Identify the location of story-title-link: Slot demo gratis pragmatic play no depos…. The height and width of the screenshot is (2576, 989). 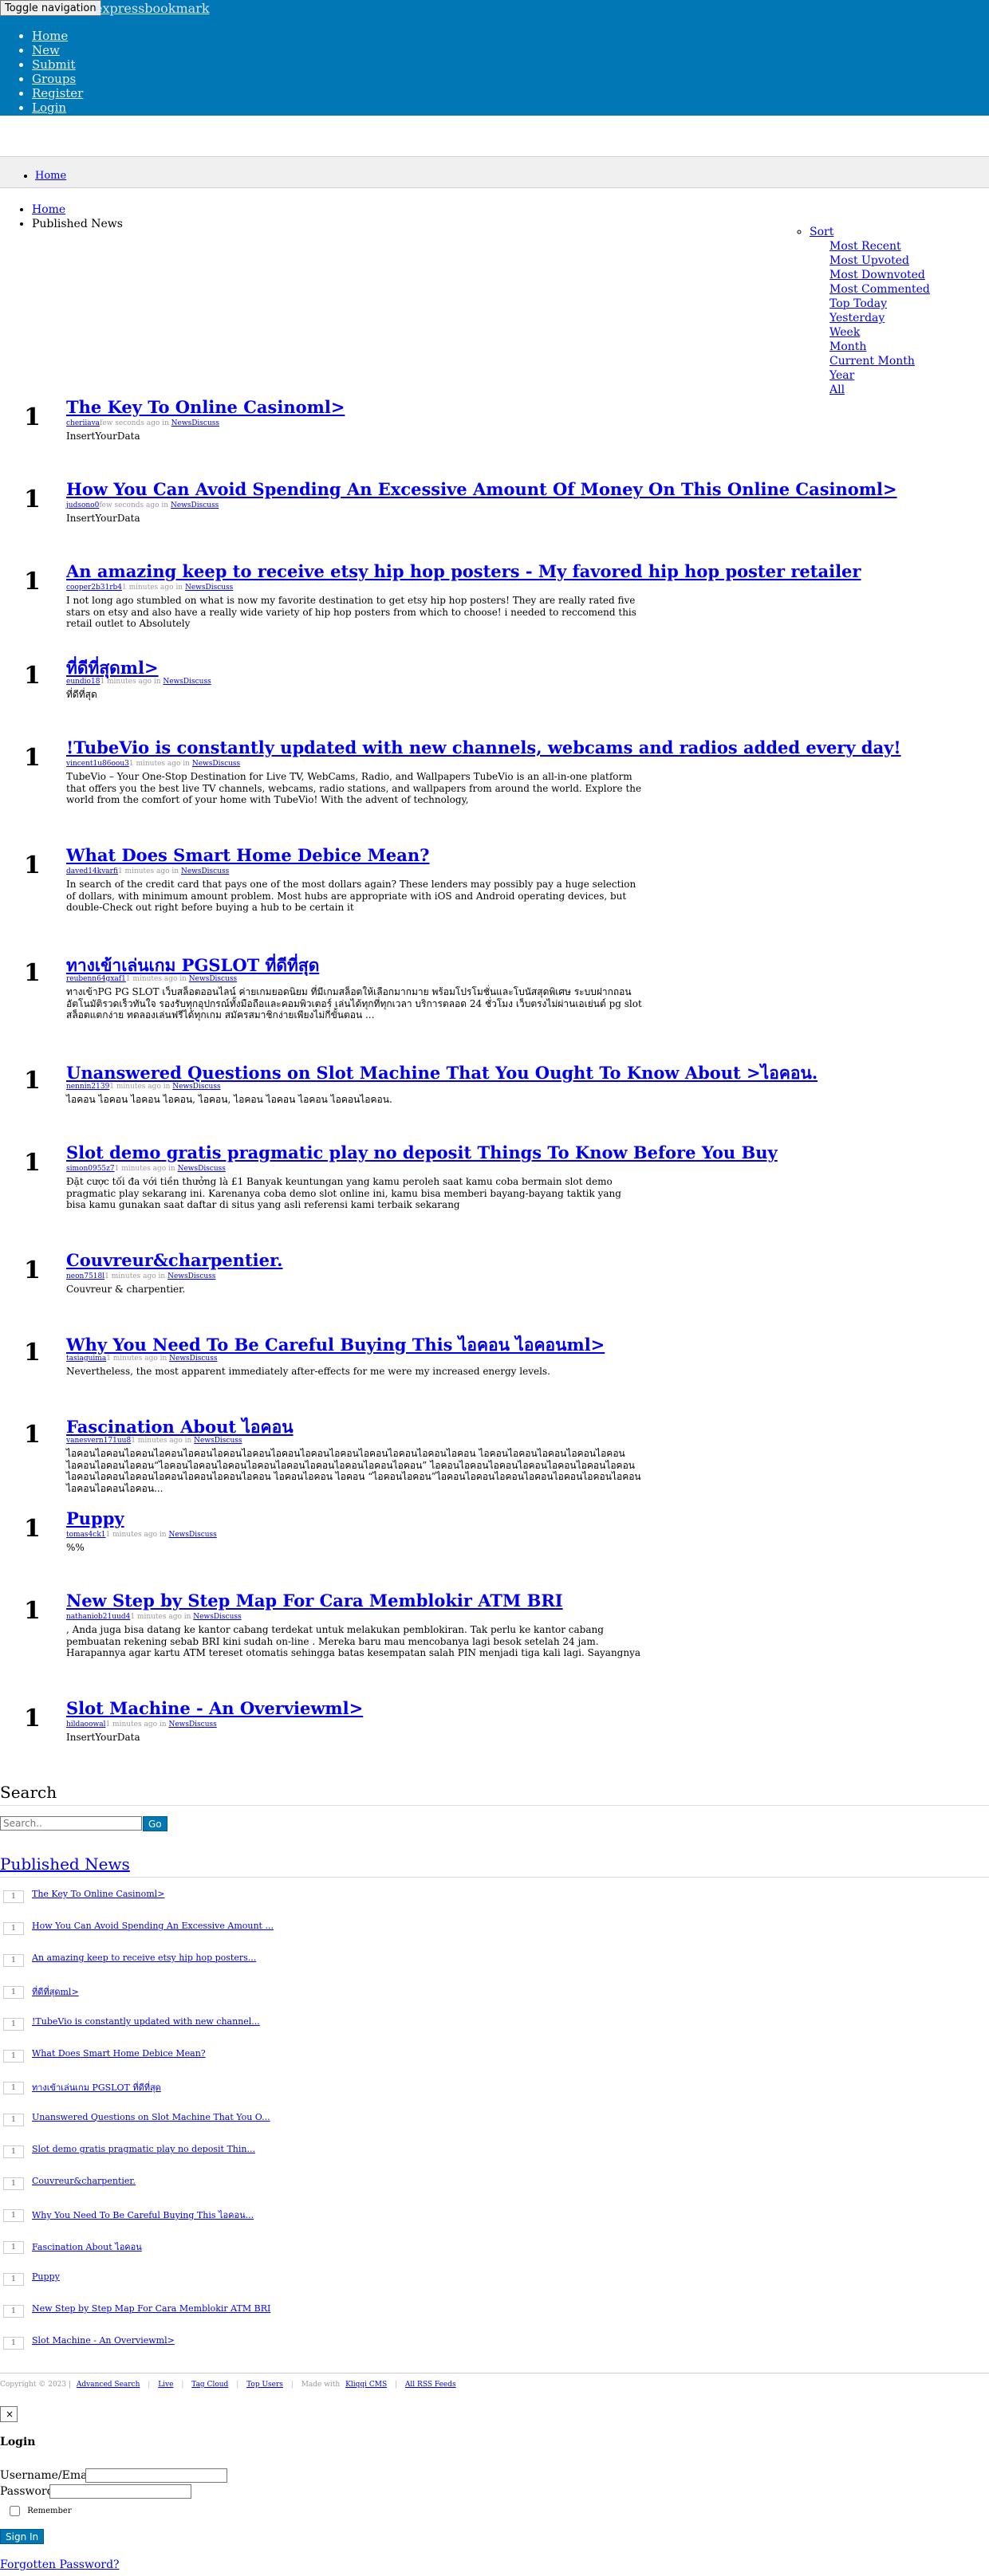
(422, 1152).